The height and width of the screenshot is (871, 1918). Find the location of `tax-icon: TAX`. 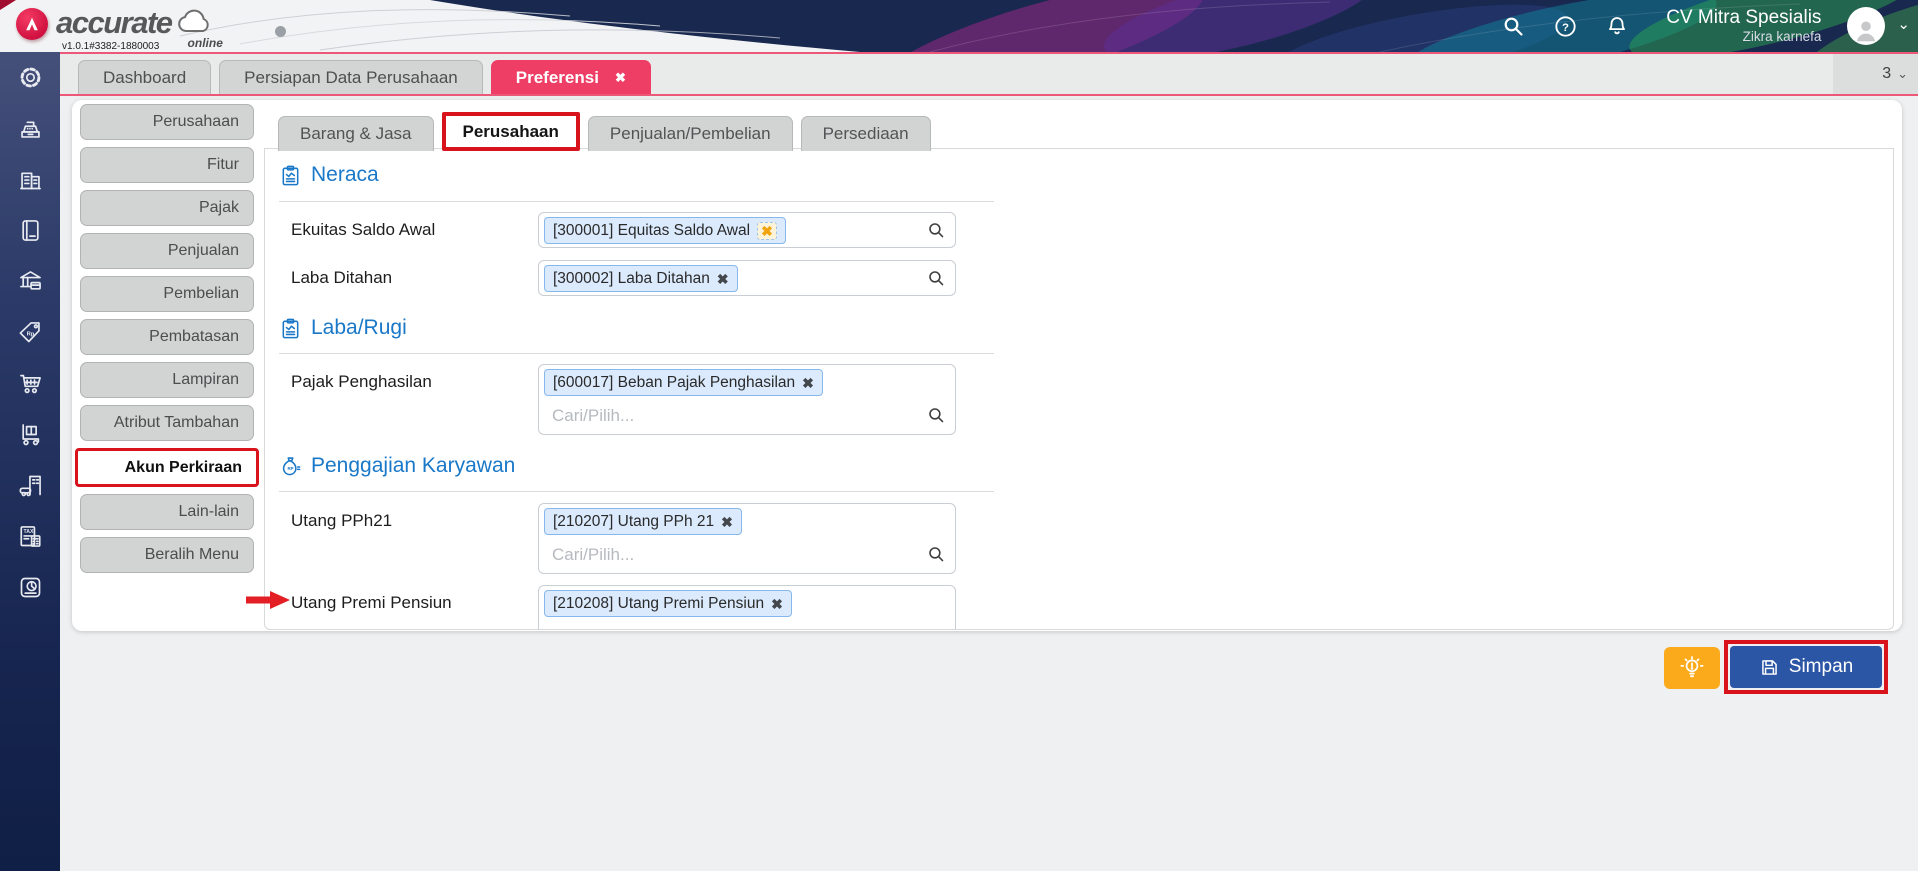

tax-icon: TAX is located at coordinates (30, 536).